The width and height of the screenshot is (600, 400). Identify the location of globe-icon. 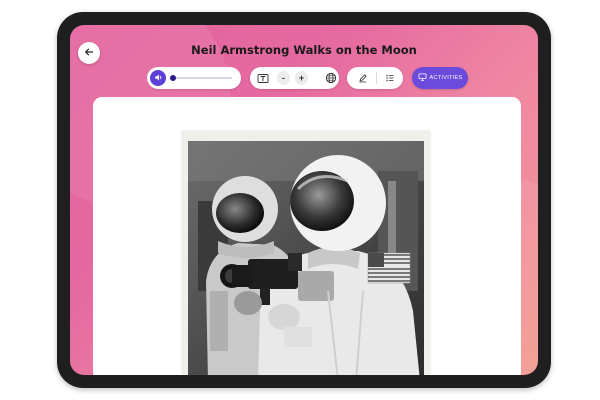
(330, 78).